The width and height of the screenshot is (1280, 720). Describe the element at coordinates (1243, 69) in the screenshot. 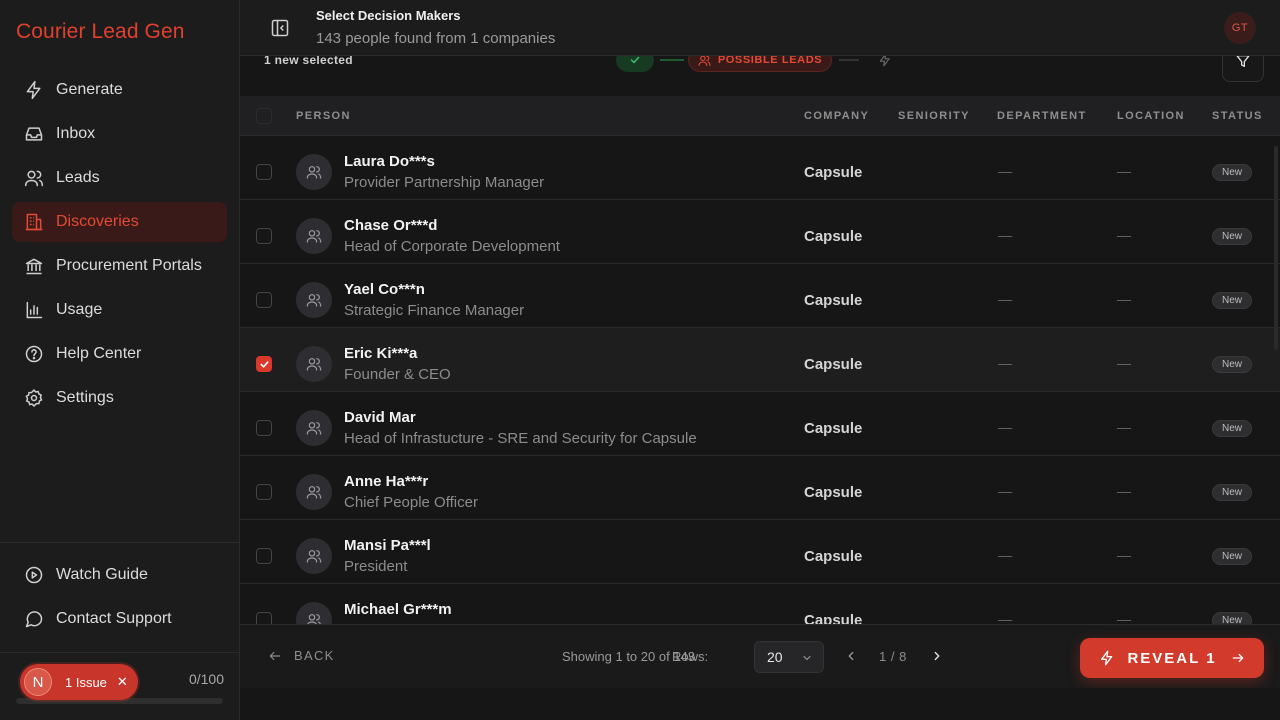

I see `filter-button` at that location.